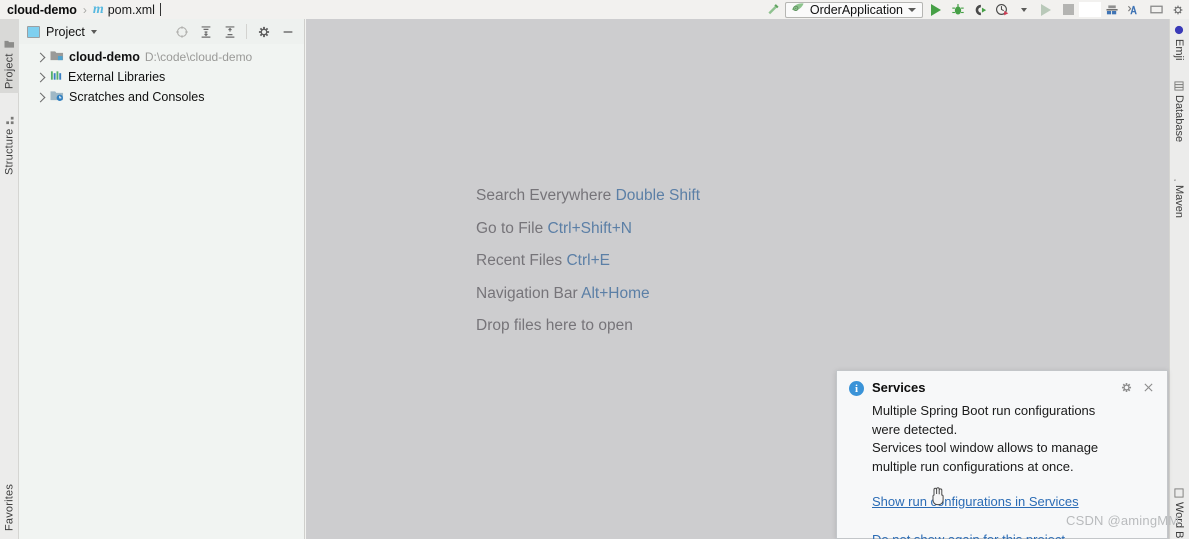 Image resolution: width=1189 pixels, height=539 pixels. Describe the element at coordinates (510, 228) in the screenshot. I see `hint-action: Go to File` at that location.